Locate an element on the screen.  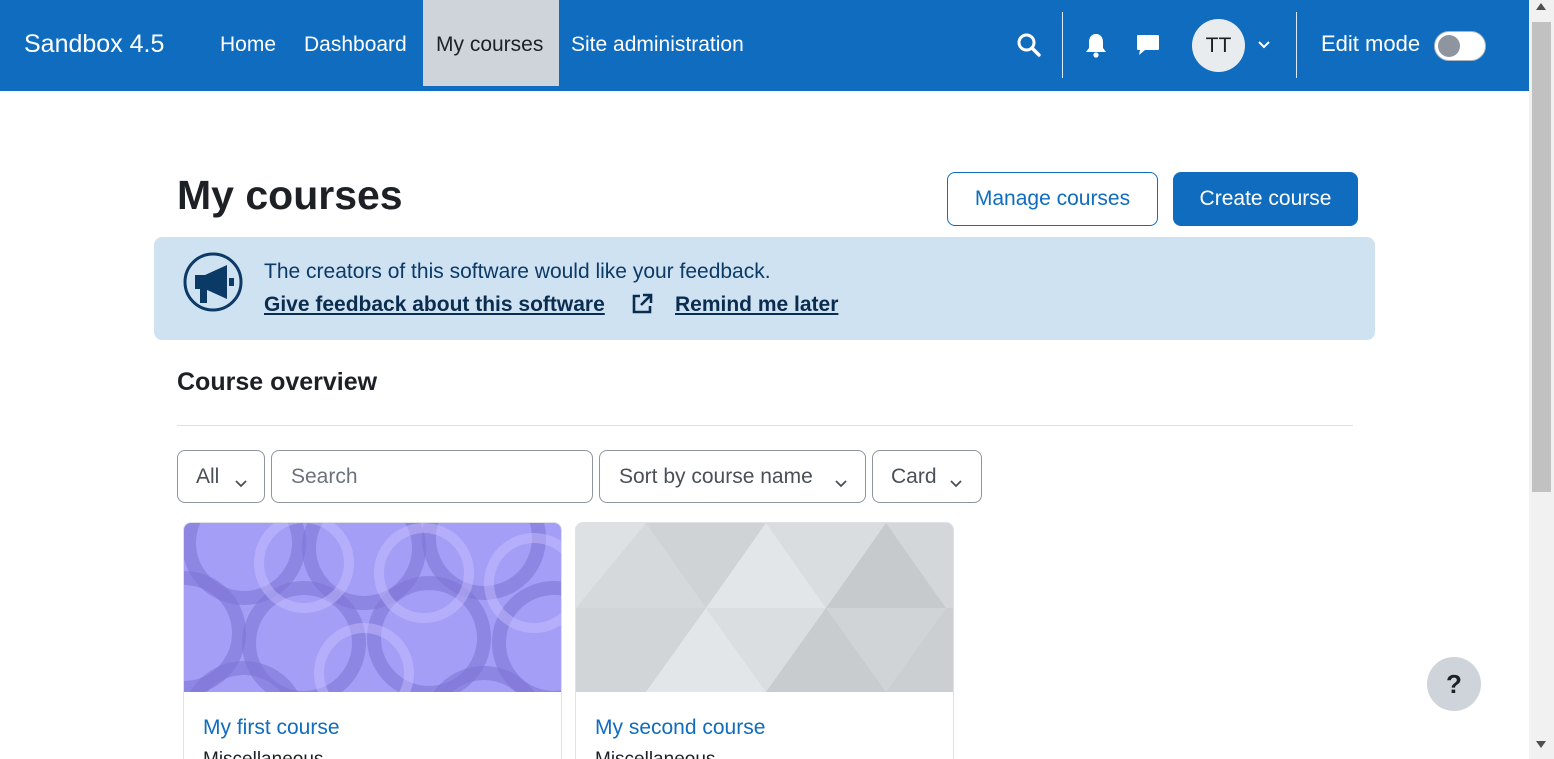
divider is located at coordinates (765, 425).